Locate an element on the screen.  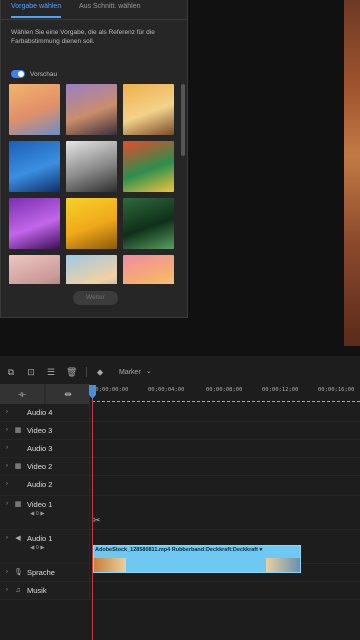
preset-thumbnail-grid is located at coordinates (93, 184).